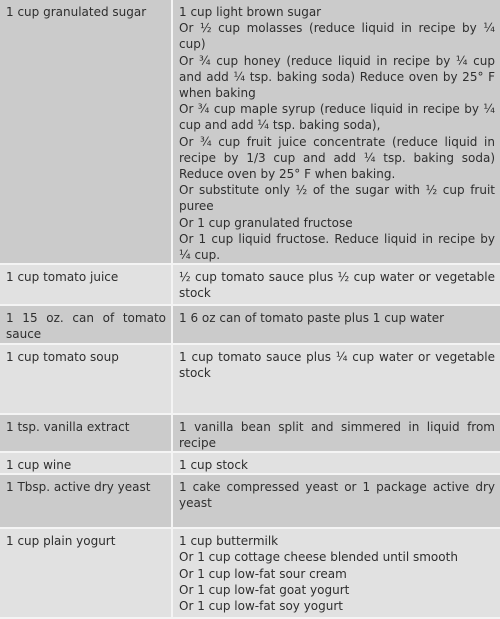 The height and width of the screenshot is (619, 500). I want to click on substitute-line: Or 1 cup low-fat soy yogurt, so click(261, 606).